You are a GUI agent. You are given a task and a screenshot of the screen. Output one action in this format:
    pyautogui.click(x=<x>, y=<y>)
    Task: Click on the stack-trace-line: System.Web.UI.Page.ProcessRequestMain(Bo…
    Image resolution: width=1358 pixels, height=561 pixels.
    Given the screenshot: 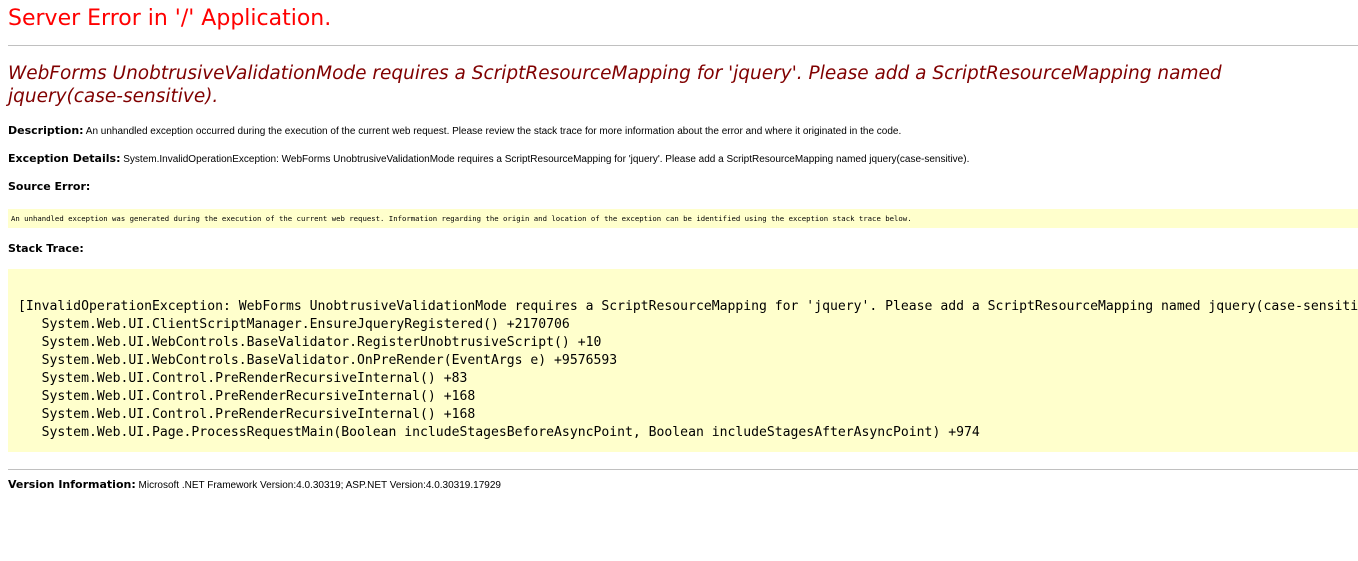 What is the action you would take?
    pyautogui.click(x=499, y=432)
    